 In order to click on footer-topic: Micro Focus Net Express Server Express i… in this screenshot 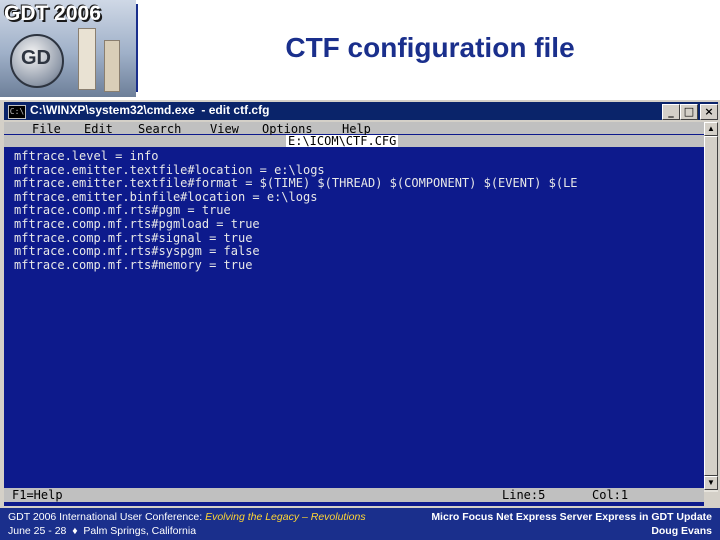, I will do `click(571, 517)`.